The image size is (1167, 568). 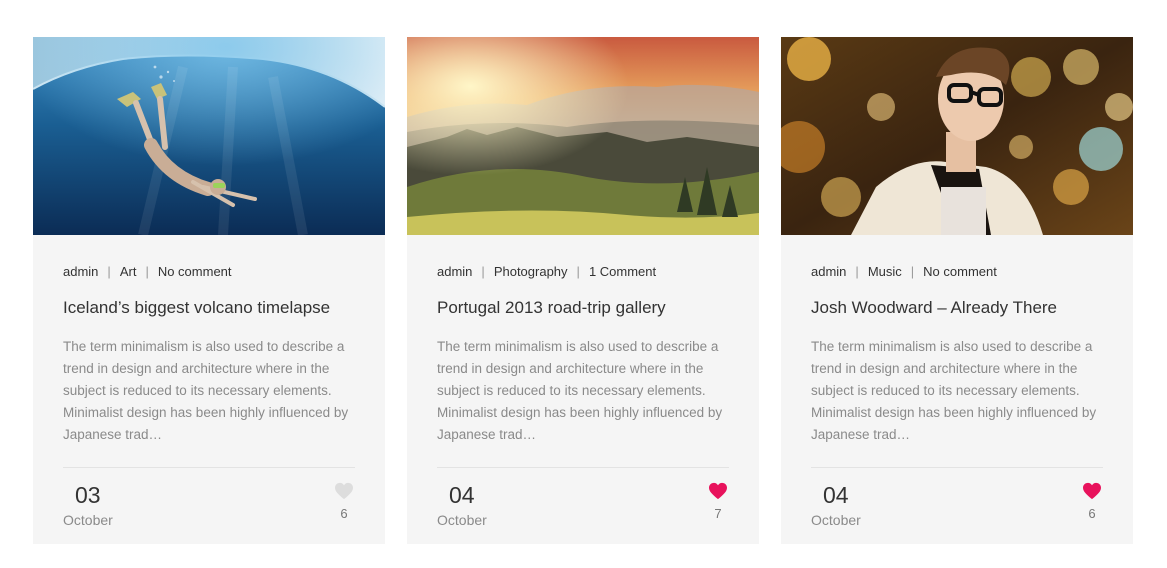 What do you see at coordinates (128, 271) in the screenshot?
I see `post-category-link: Art` at bounding box center [128, 271].